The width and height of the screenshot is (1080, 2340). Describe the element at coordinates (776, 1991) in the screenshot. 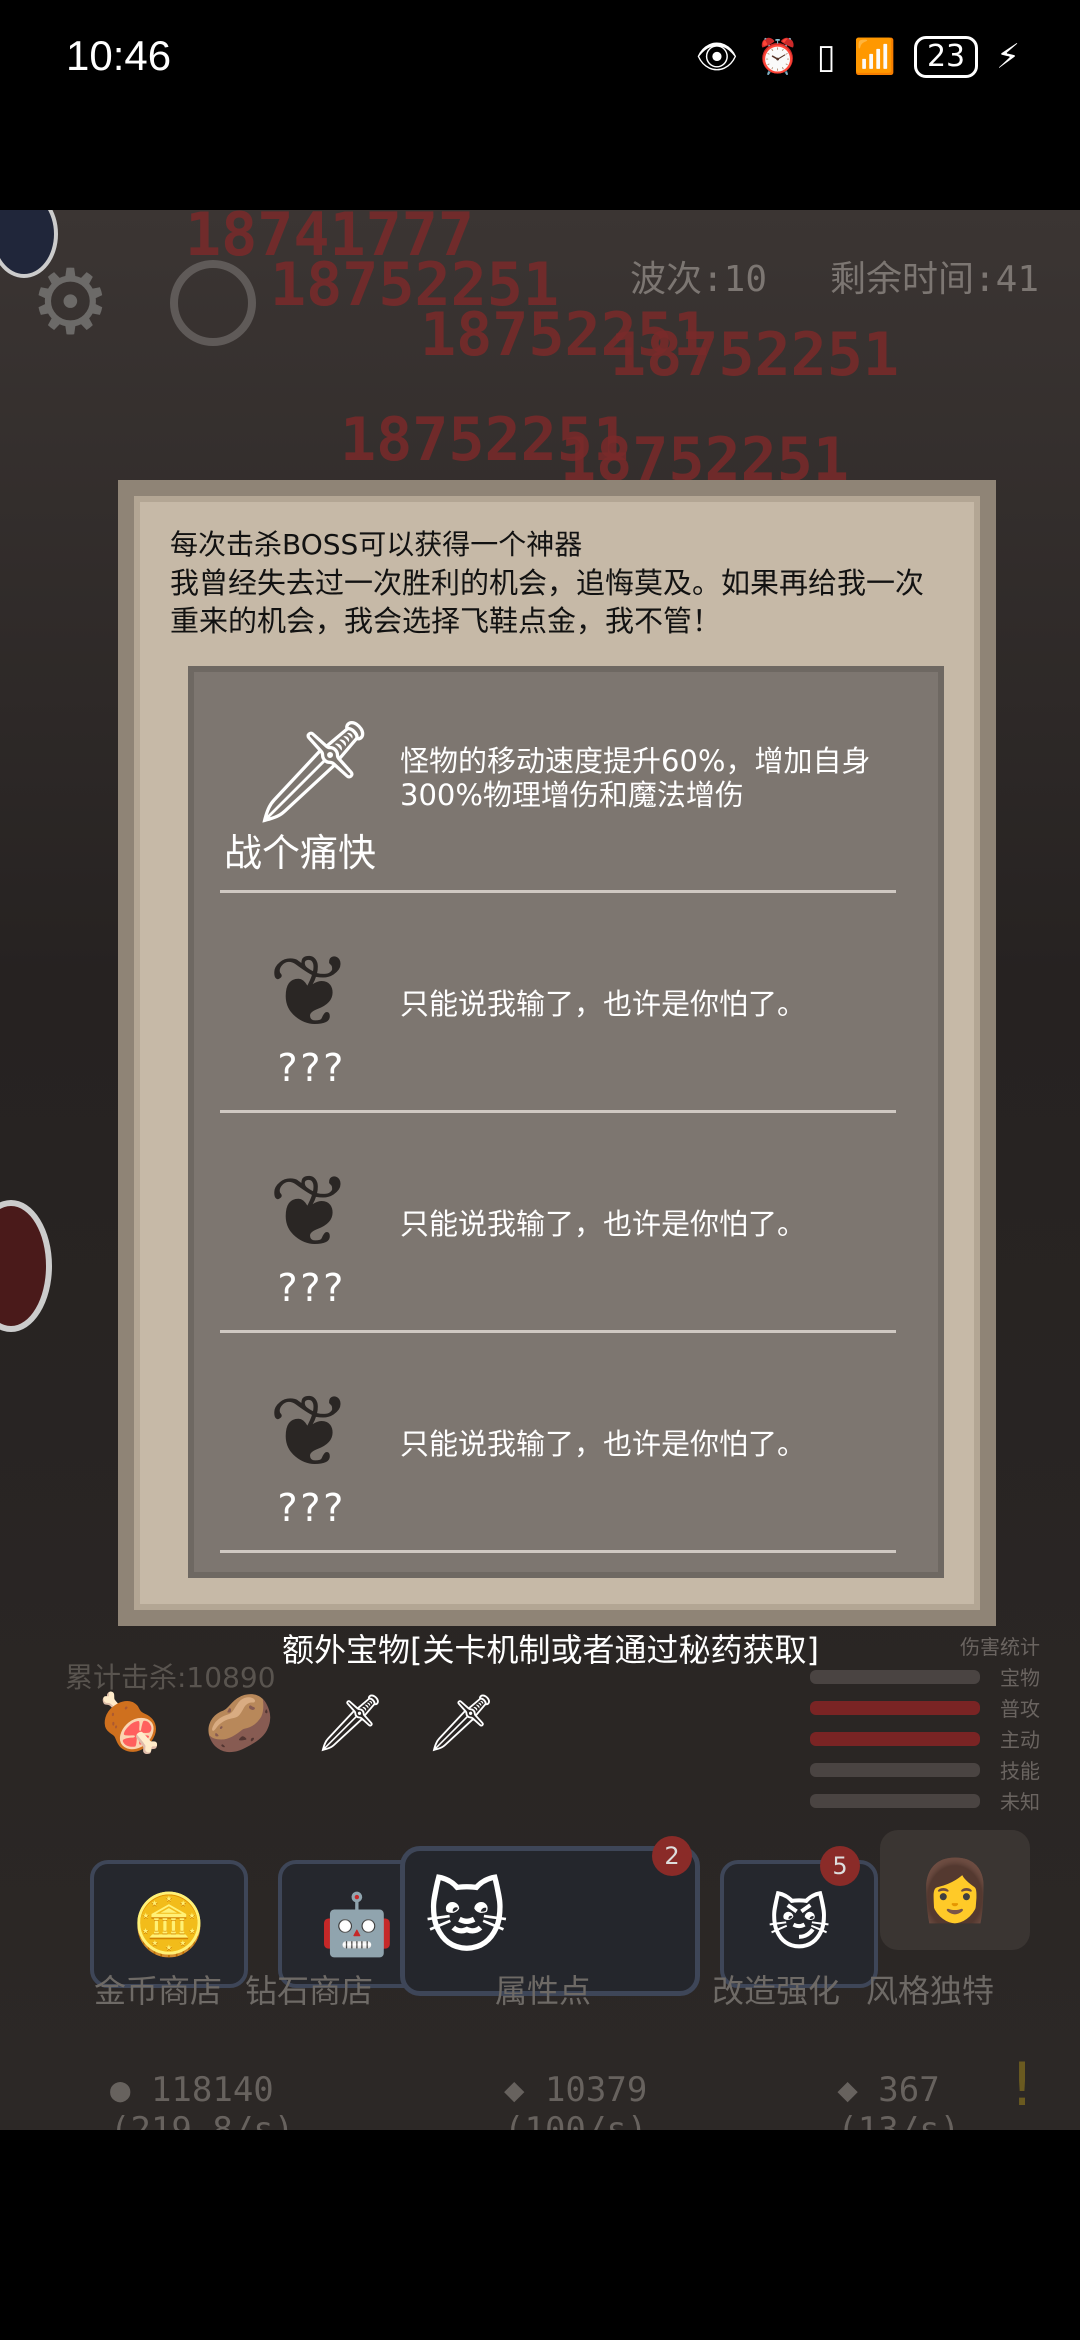

I see `upgrade-label: 改造强化` at that location.